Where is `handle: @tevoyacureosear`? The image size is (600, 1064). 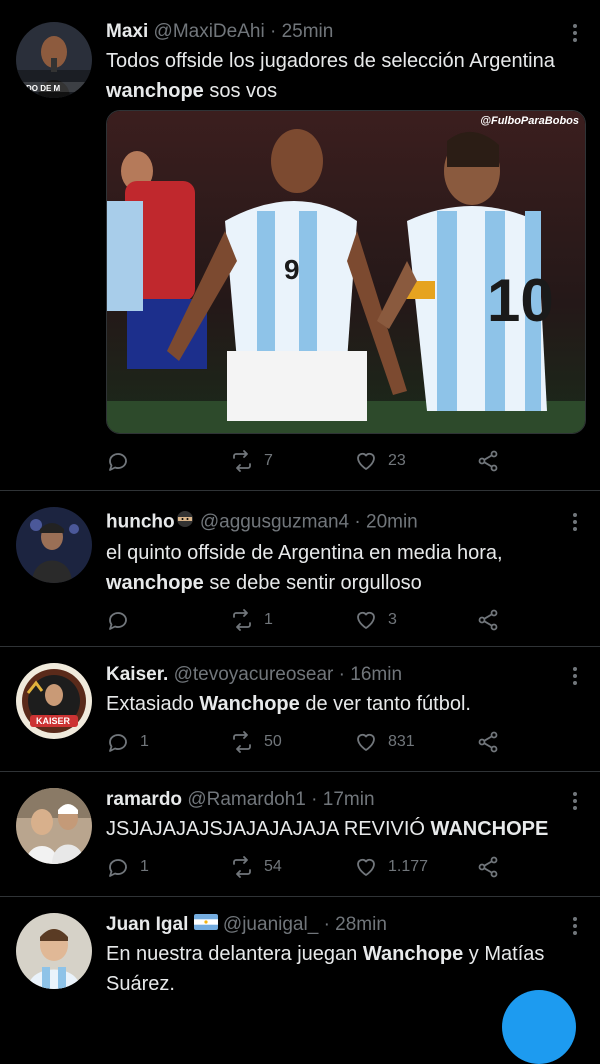 handle: @tevoyacureosear is located at coordinates (254, 674).